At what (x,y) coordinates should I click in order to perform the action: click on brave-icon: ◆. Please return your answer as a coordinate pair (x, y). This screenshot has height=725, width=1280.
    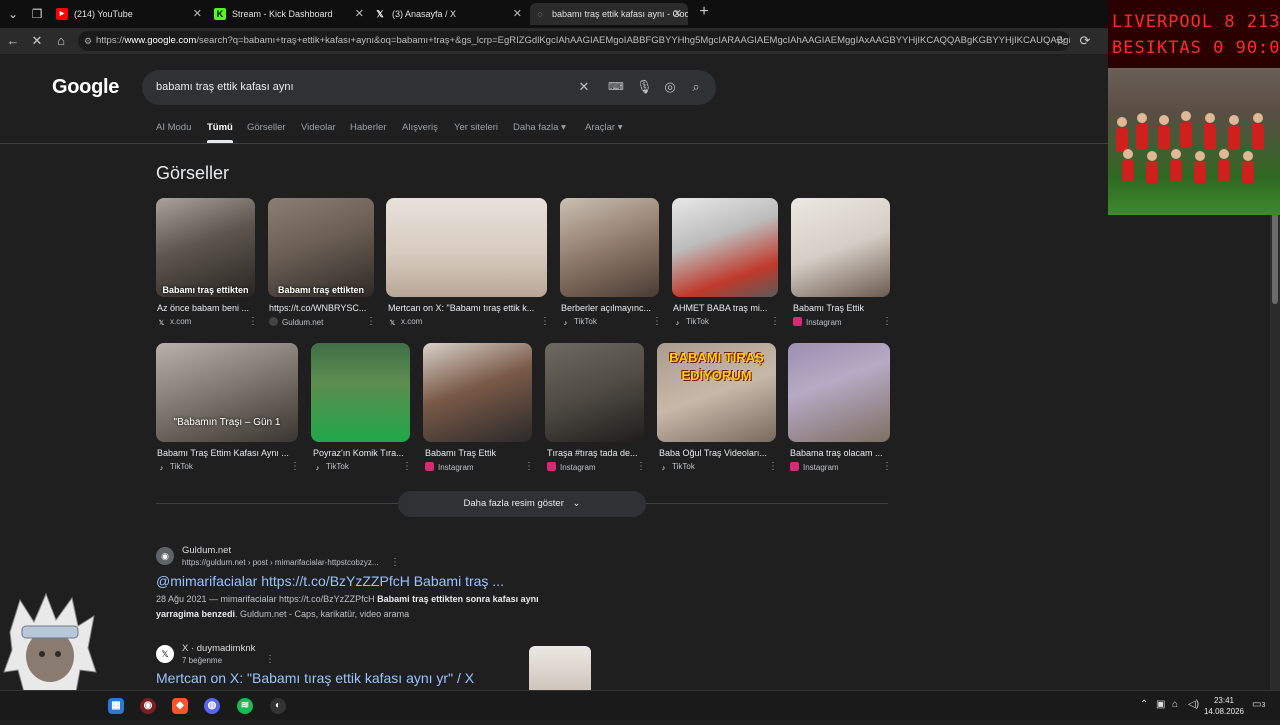
    Looking at the image, I should click on (180, 706).